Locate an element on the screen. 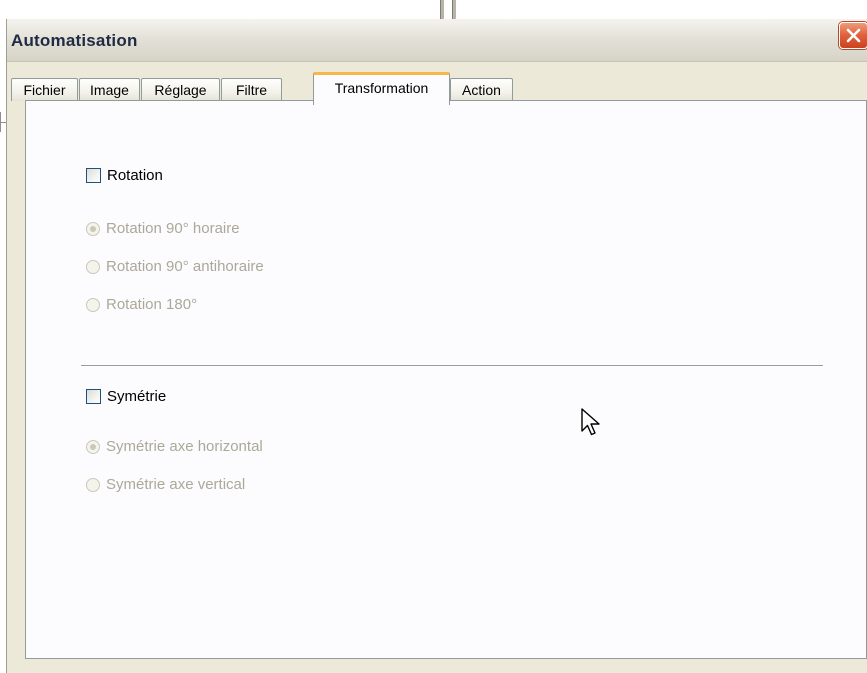 The height and width of the screenshot is (673, 867). close-button is located at coordinates (853, 35).